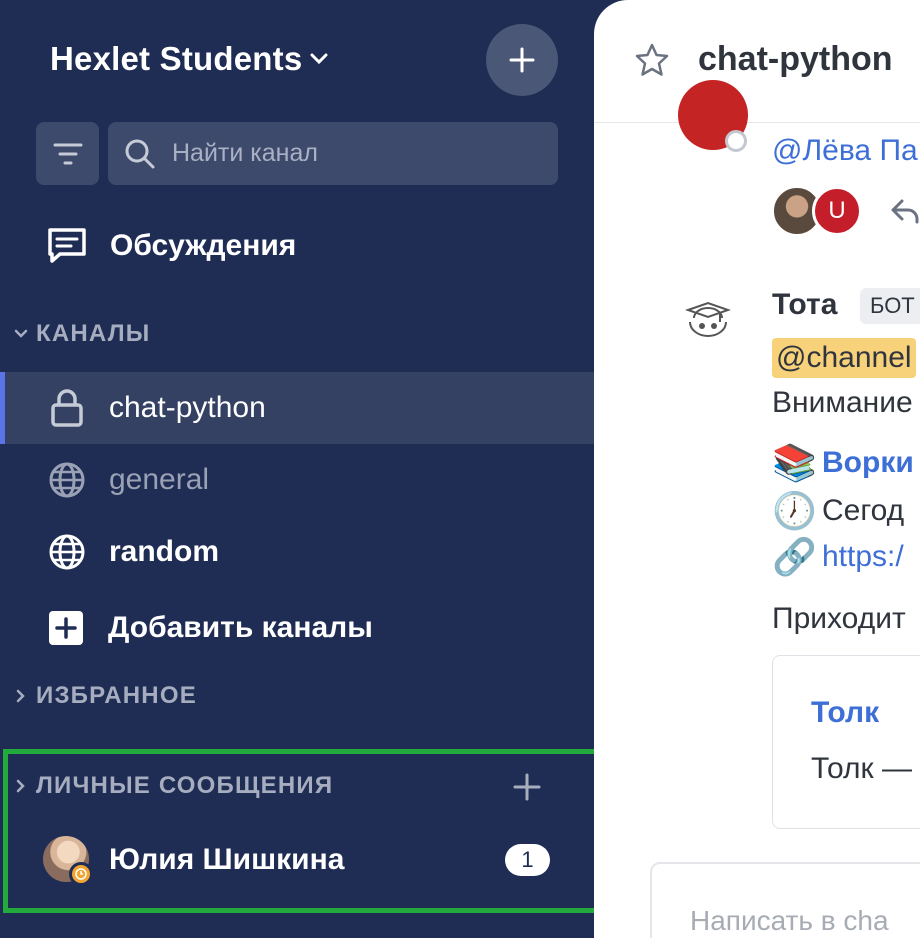 The height and width of the screenshot is (938, 920). Describe the element at coordinates (845, 151) in the screenshot. I see `user-mention: @Лёва Па` at that location.